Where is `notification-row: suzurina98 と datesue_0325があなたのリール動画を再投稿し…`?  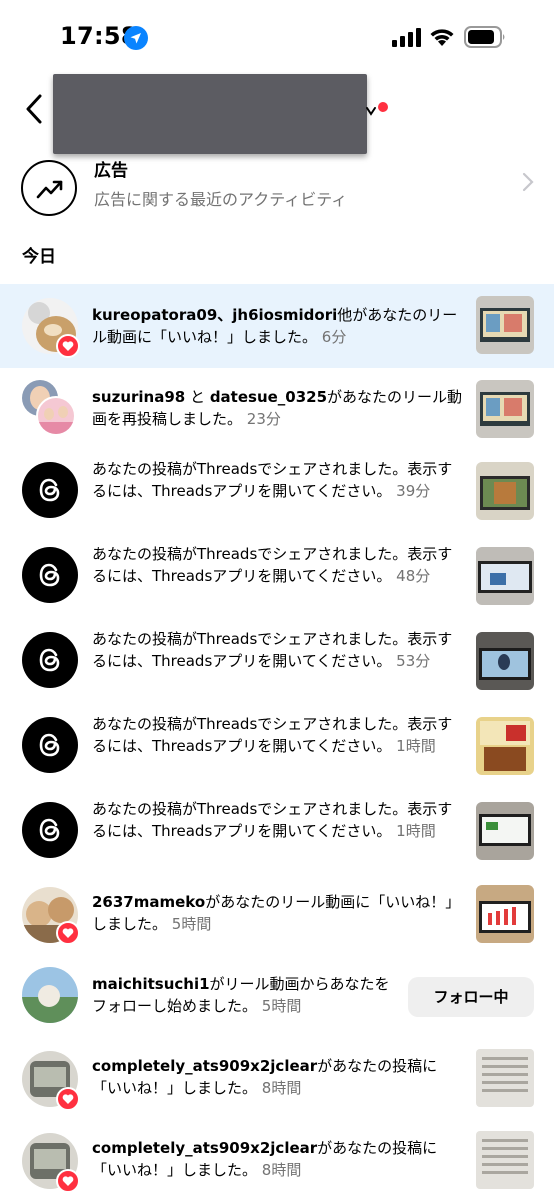 notification-row: suzurina98 と datesue_0325があなたのリール動画を再投稿し… is located at coordinates (277, 410).